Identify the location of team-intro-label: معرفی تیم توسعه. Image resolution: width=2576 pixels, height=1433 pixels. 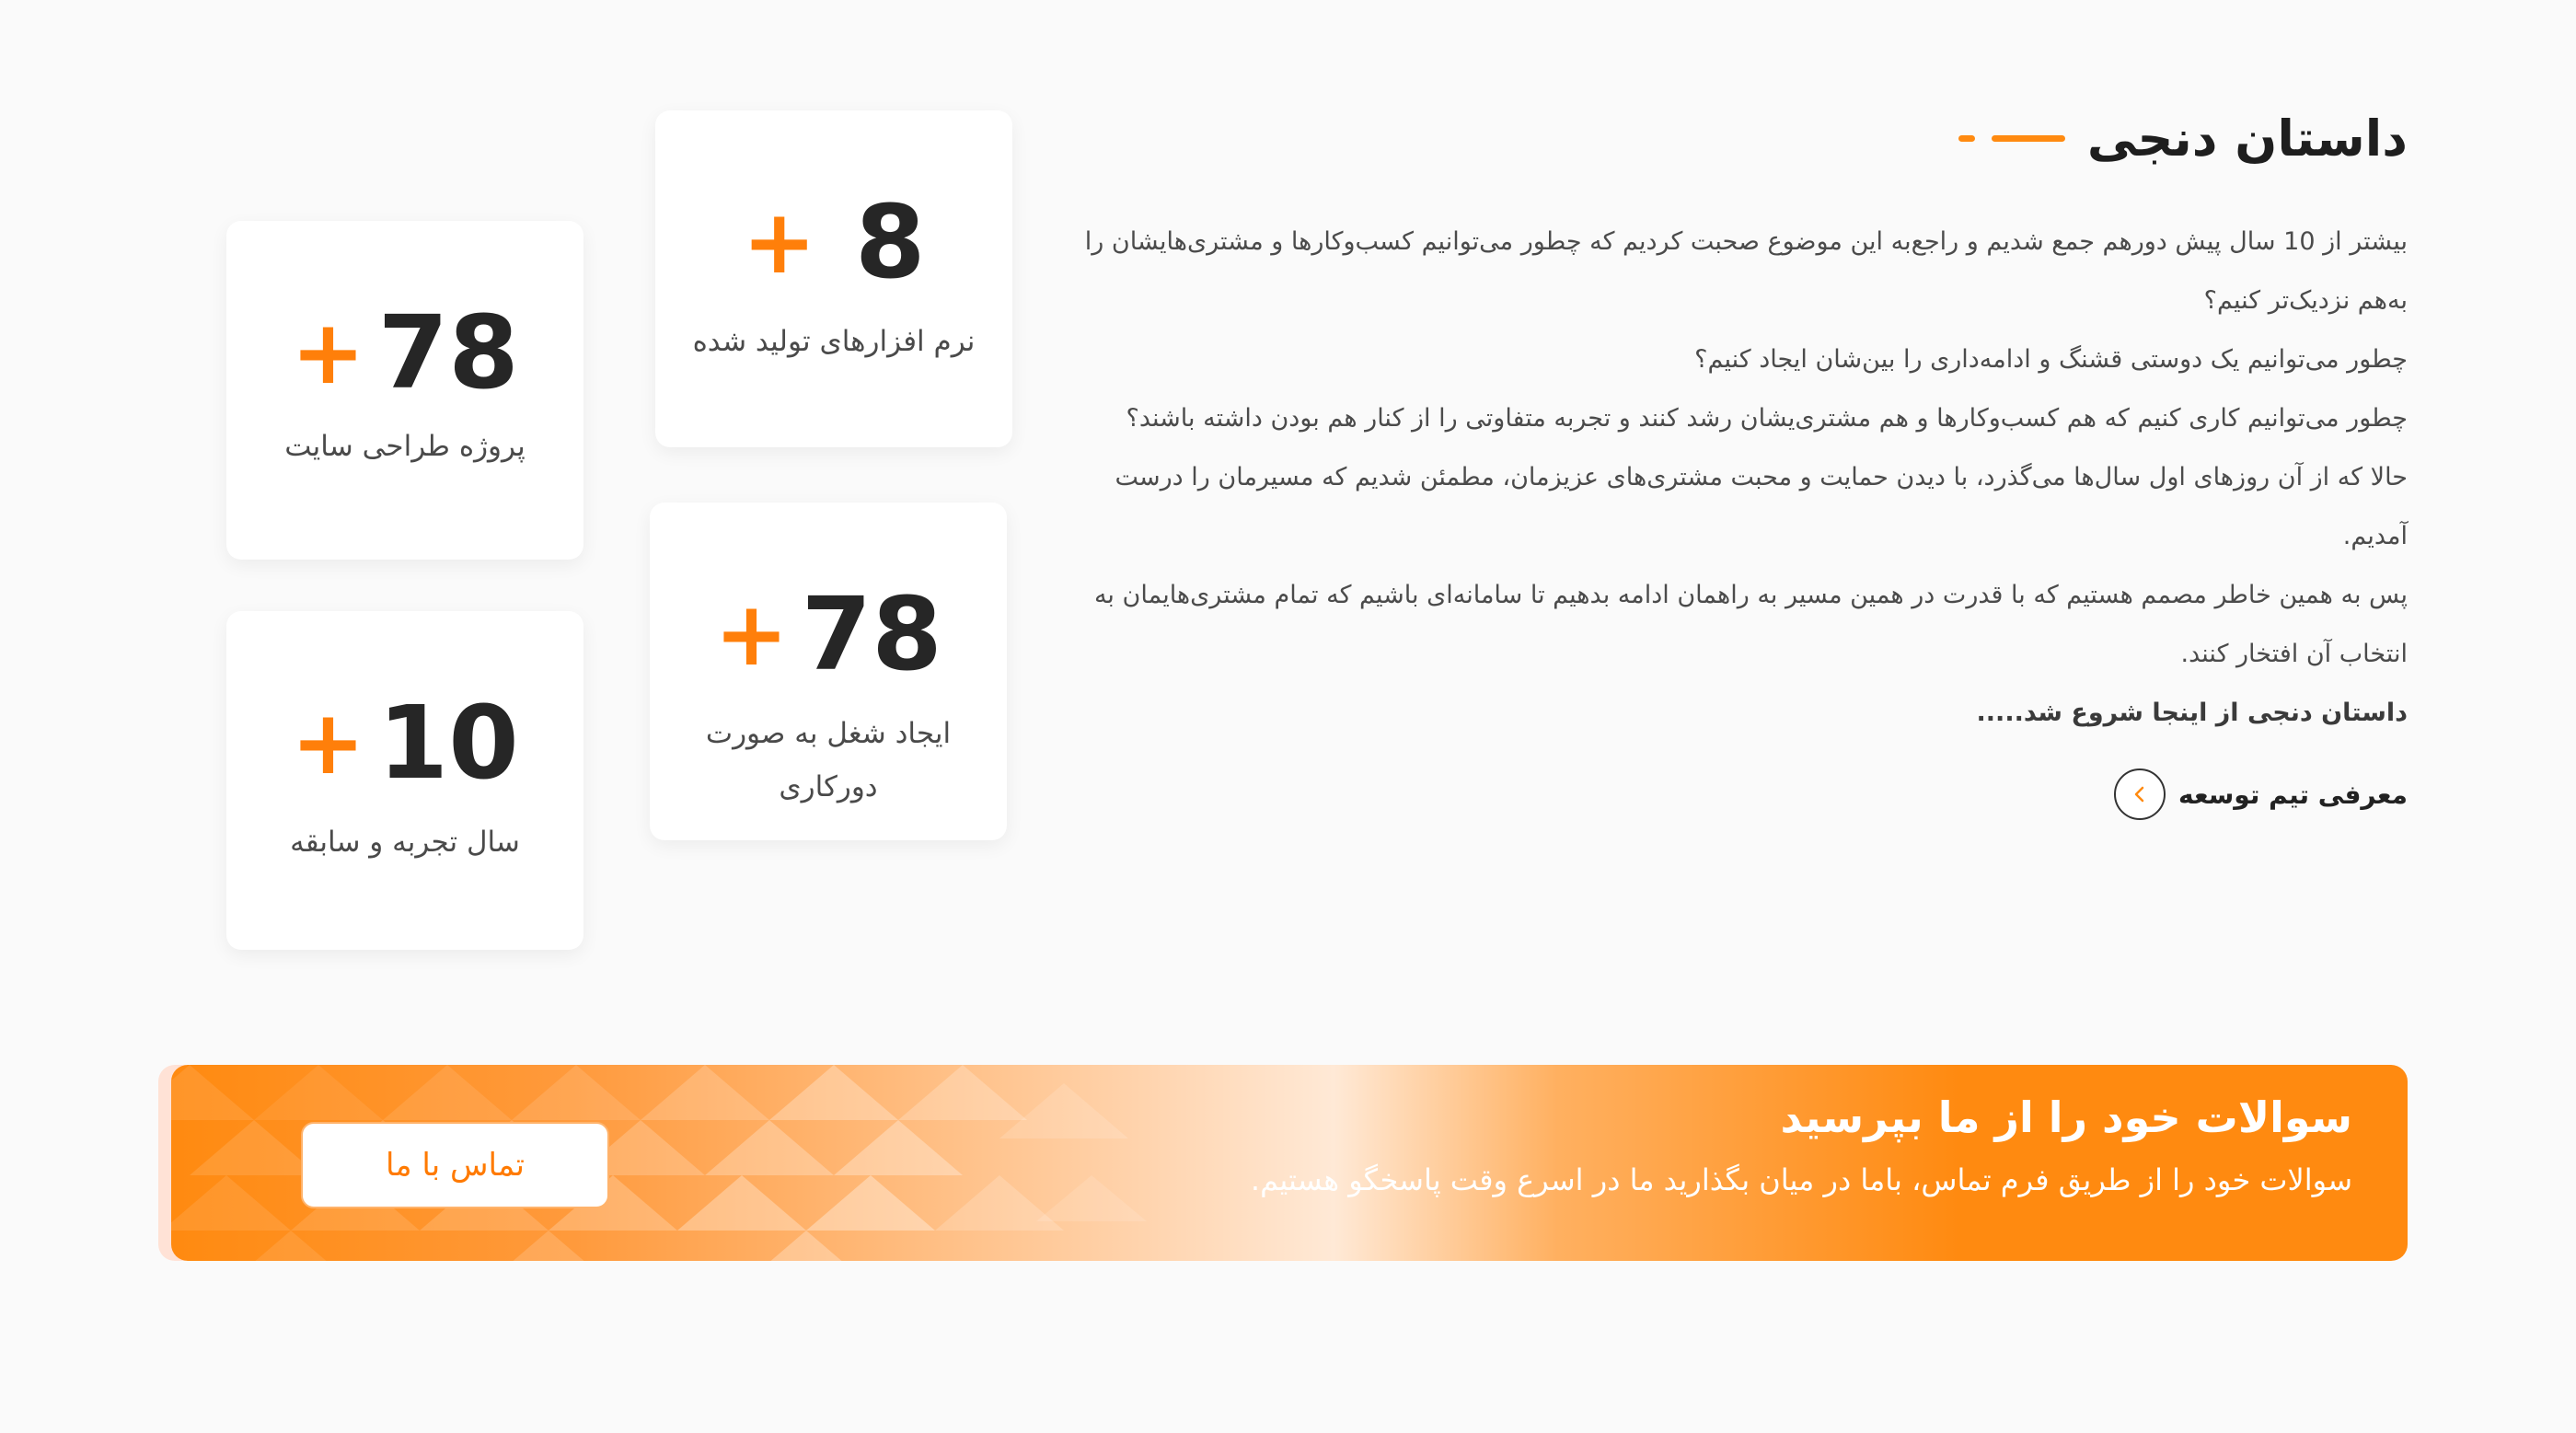
(2293, 794).